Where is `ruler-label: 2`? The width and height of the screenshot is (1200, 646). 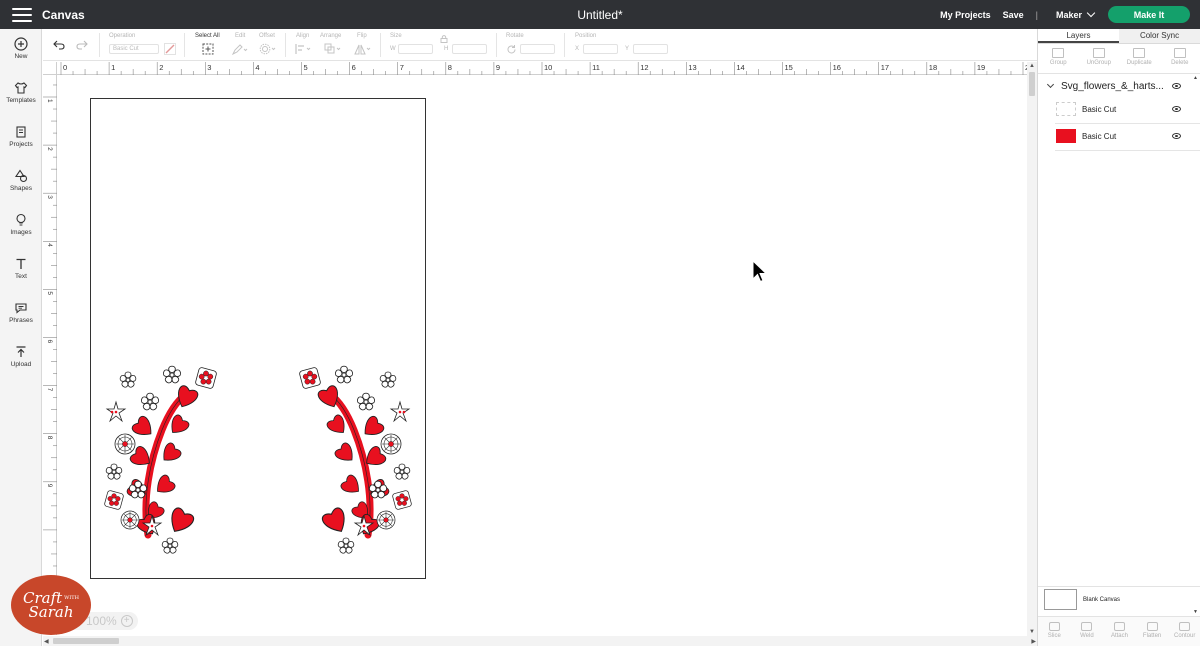
ruler-label: 2 is located at coordinates (49, 149).